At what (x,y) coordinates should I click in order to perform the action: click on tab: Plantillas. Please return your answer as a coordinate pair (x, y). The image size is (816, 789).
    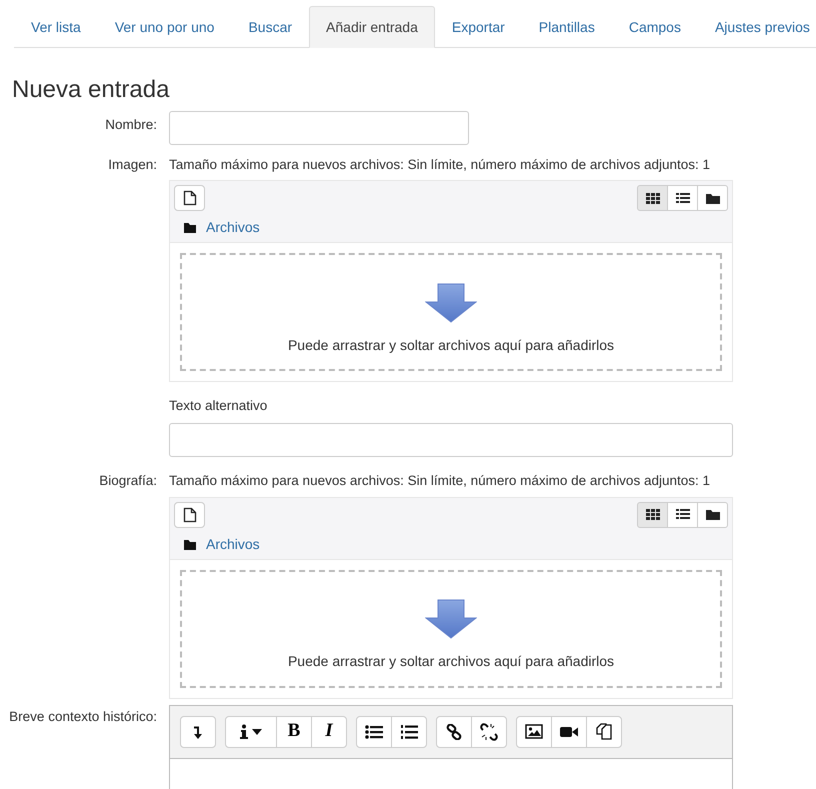
    Looking at the image, I should click on (567, 27).